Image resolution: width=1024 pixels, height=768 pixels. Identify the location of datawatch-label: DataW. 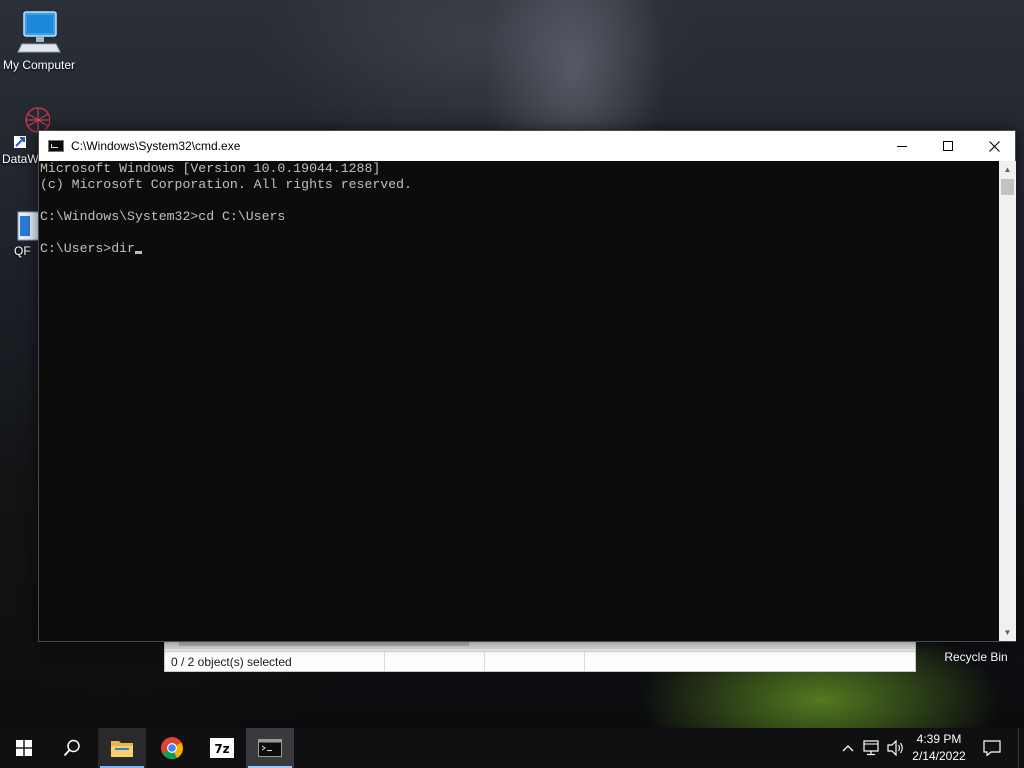
(20, 159).